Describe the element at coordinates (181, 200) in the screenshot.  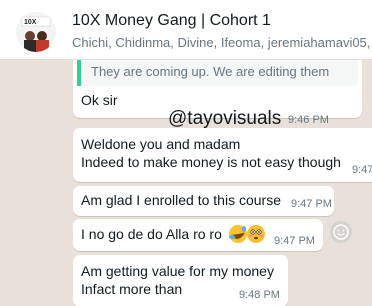
I see `message-text: Am glad I enrolled to this course` at that location.